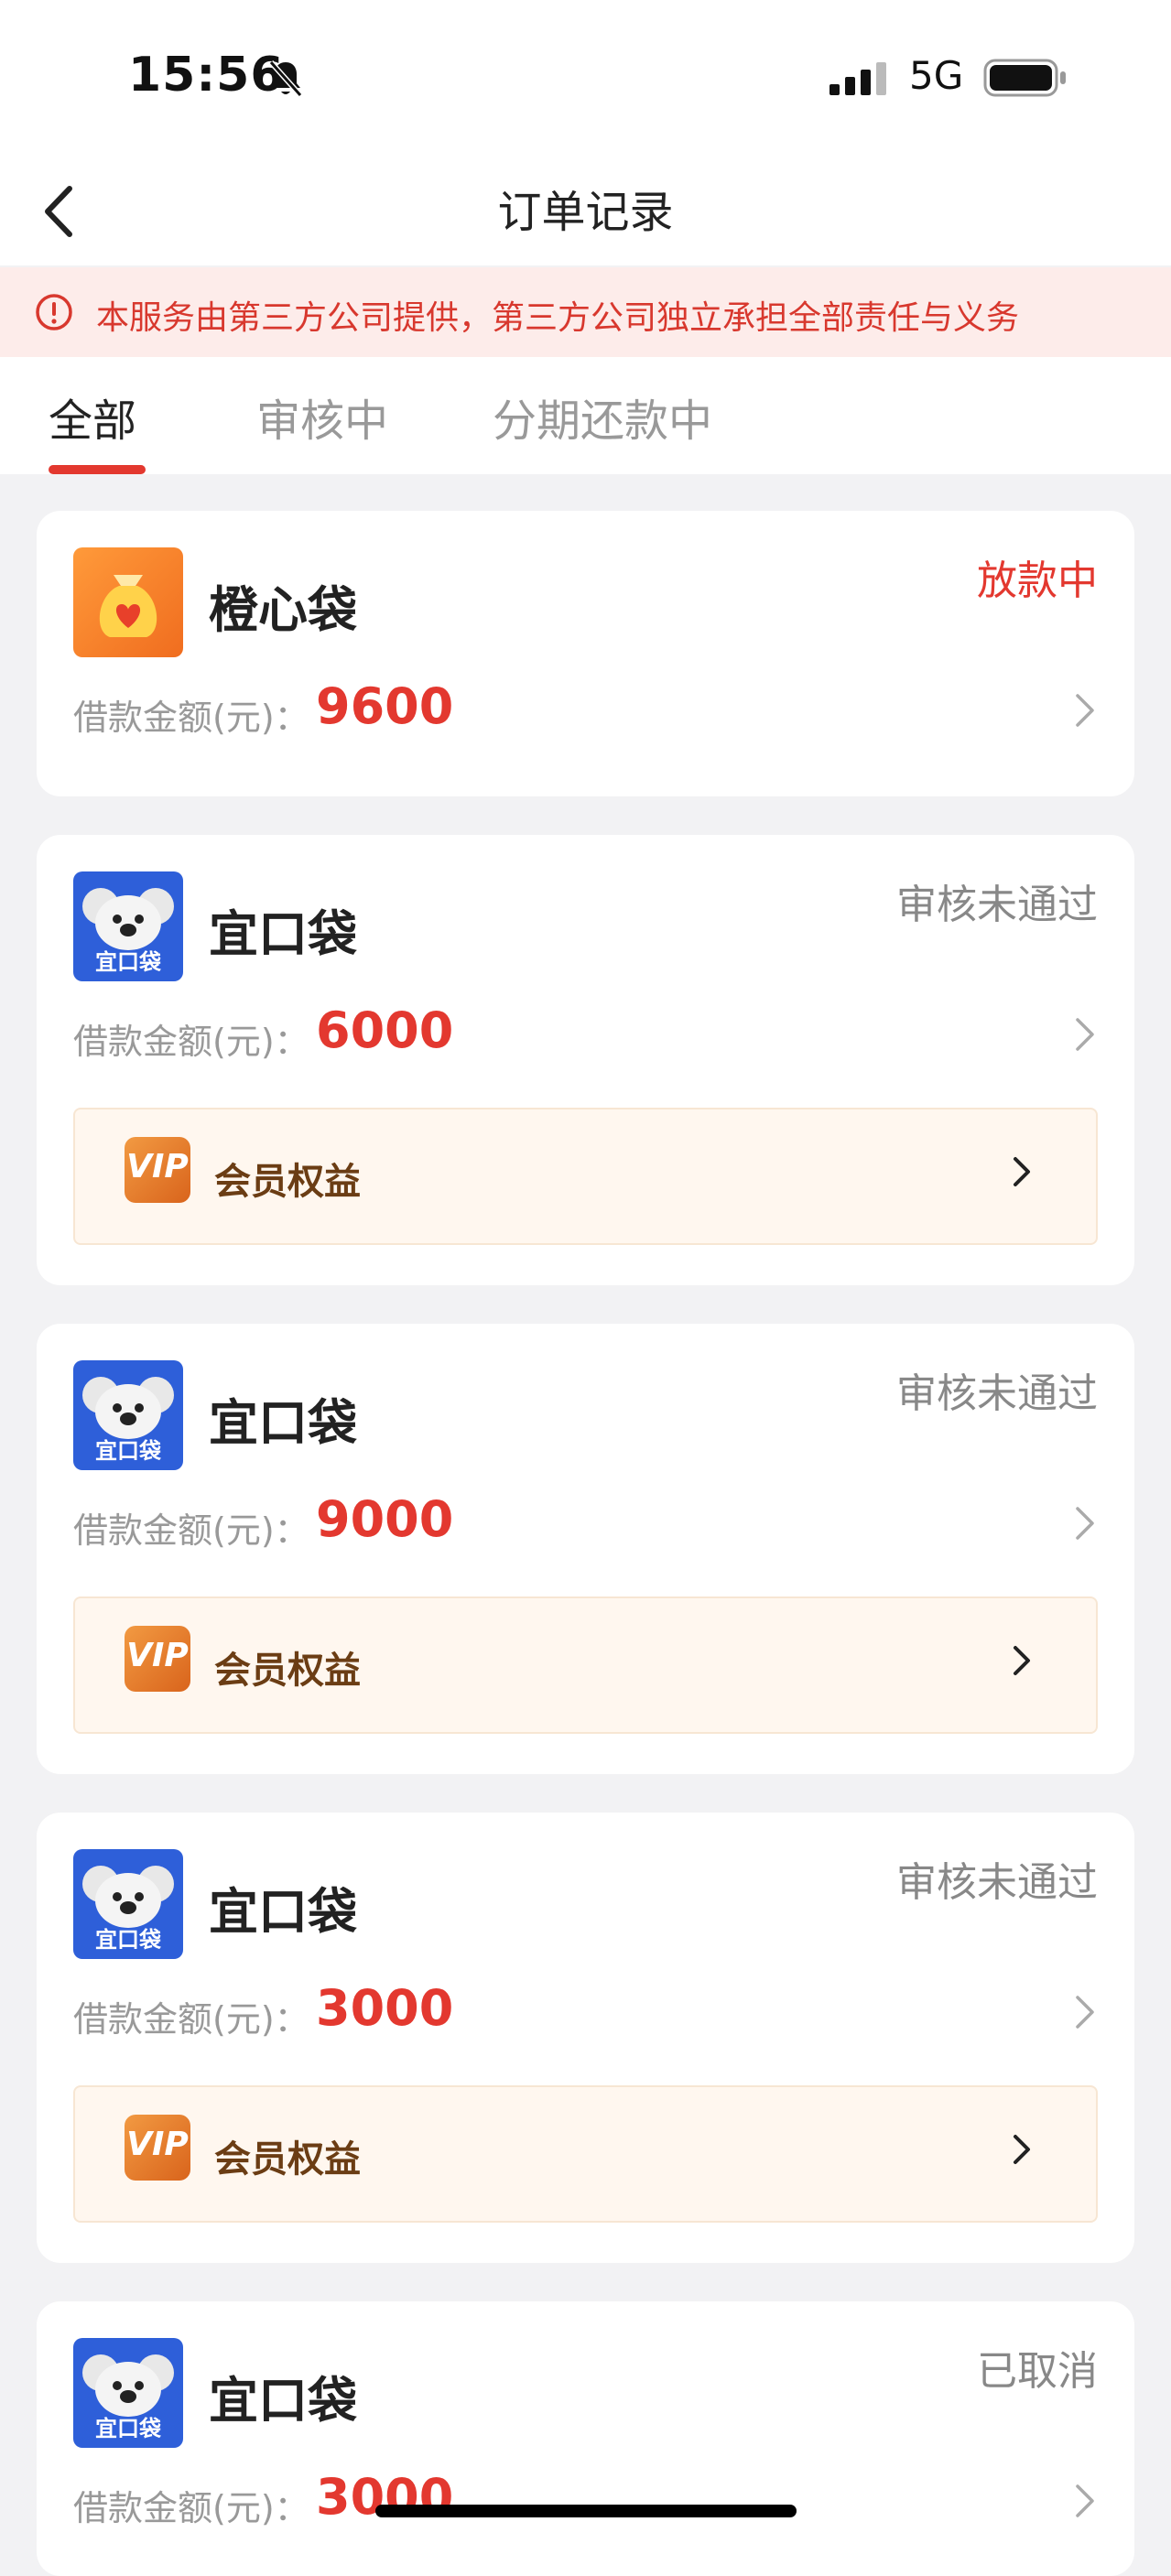 Image resolution: width=1171 pixels, height=2576 pixels. Describe the element at coordinates (585, 2438) in the screenshot. I see `order-card: 宜口袋 宜口袋 已取消 借款金额(元)： 3000` at that location.